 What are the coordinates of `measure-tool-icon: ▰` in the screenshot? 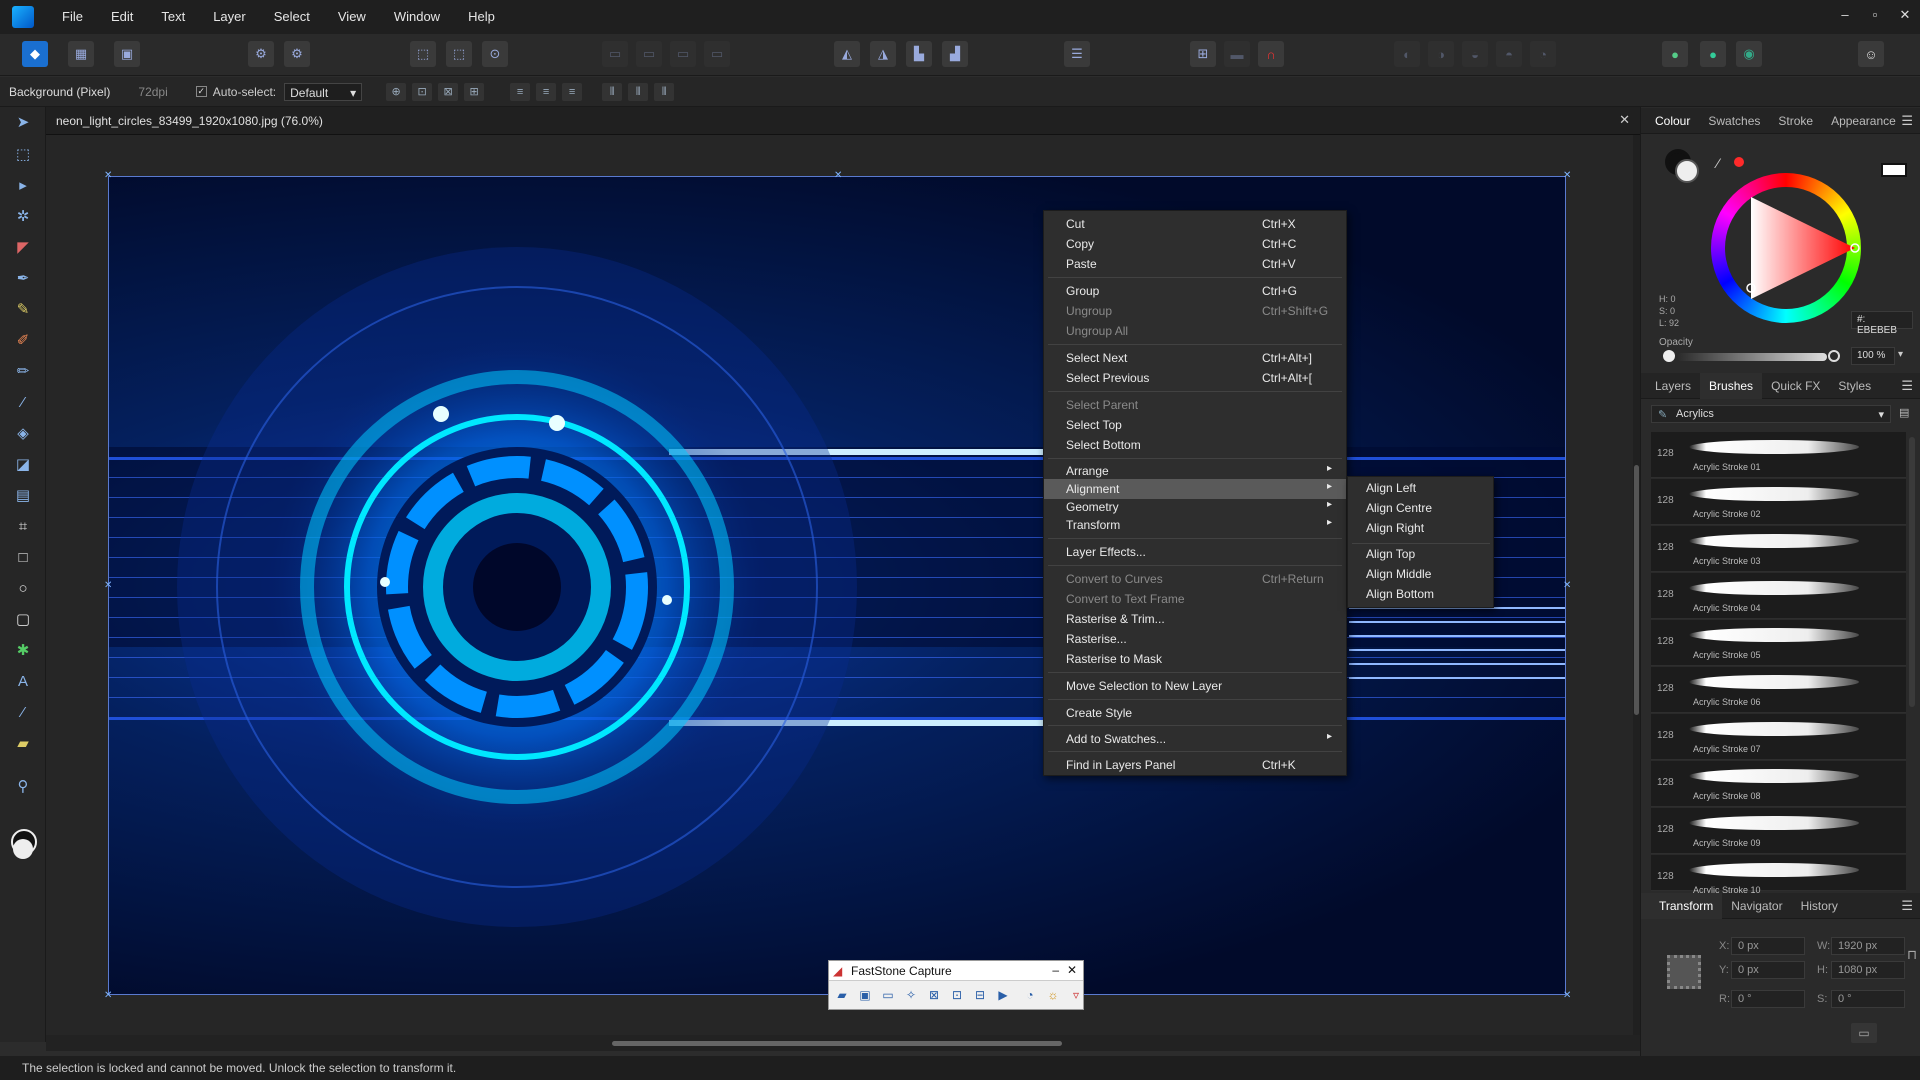 It's located at (23, 744).